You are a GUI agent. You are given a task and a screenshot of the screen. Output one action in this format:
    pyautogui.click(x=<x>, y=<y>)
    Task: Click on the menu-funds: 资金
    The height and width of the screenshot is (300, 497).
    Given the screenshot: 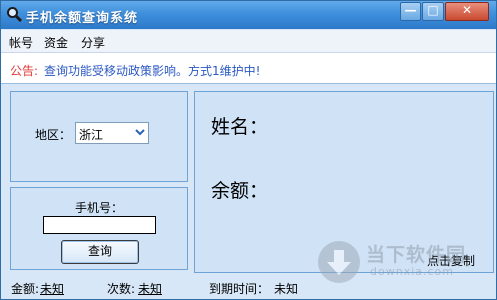 What is the action you would take?
    pyautogui.click(x=56, y=42)
    